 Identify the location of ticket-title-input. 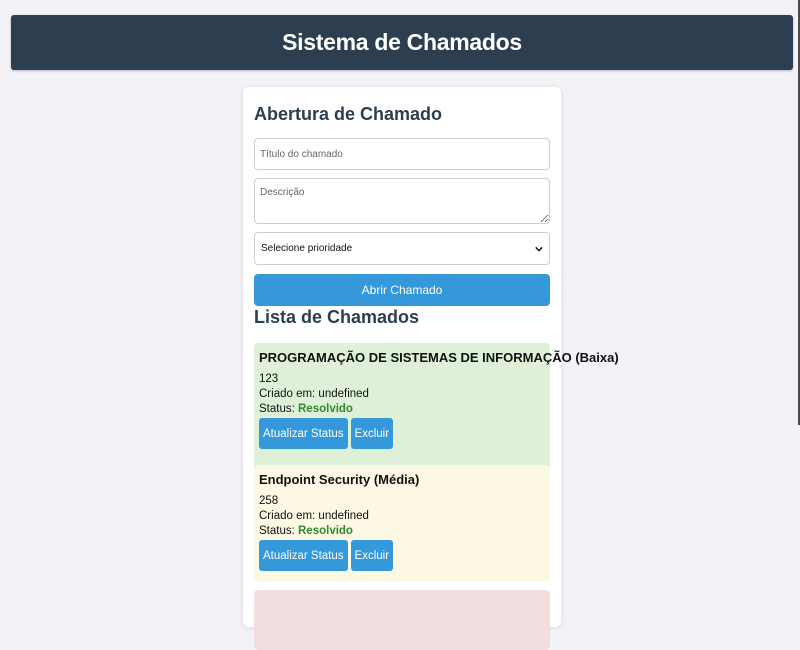
(402, 154).